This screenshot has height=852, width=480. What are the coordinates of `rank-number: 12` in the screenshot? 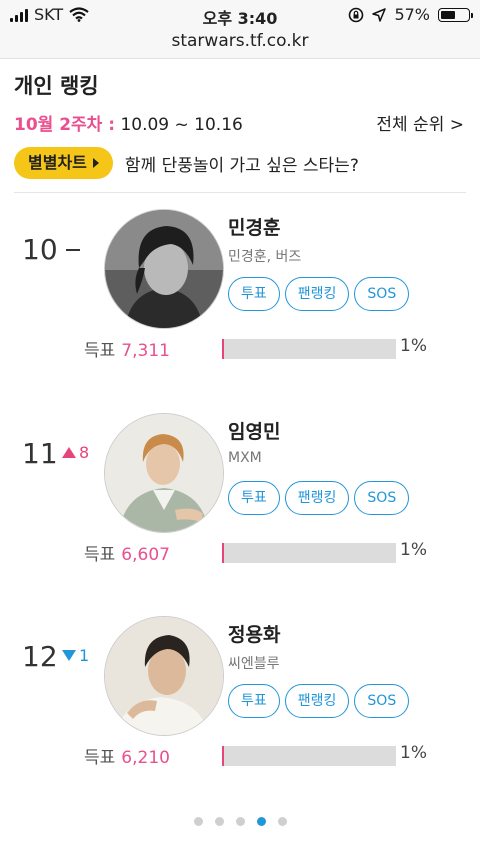 It's located at (40, 656).